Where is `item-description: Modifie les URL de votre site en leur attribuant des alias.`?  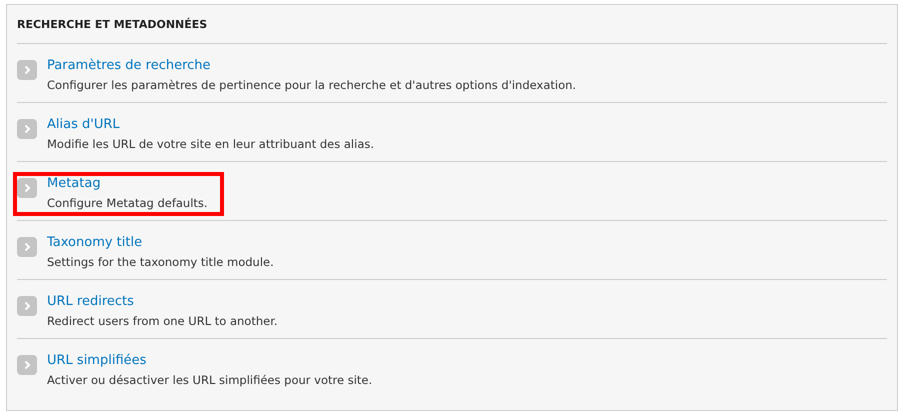
item-description: Modifie les URL de votre site en leur attribuant des alias. is located at coordinates (210, 144).